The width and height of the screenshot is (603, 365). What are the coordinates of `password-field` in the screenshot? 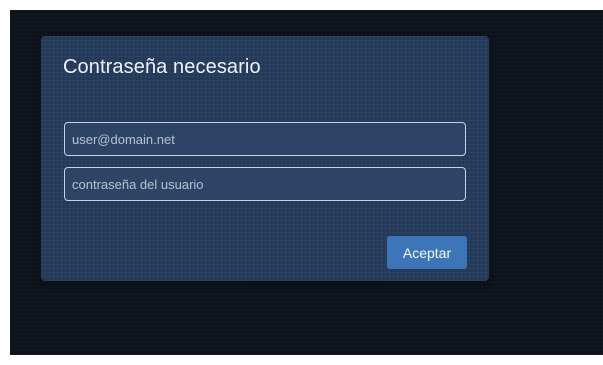 It's located at (265, 184).